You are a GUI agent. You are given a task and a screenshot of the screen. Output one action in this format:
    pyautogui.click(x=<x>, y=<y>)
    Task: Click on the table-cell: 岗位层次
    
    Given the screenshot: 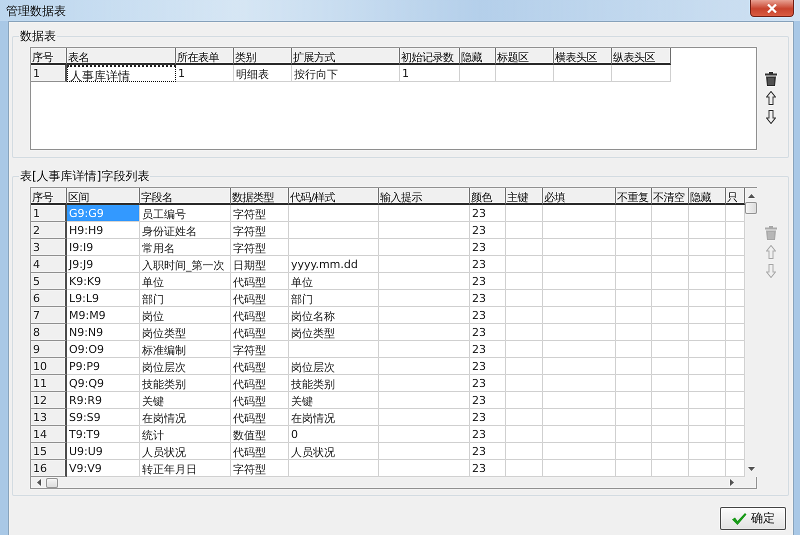 What is the action you would take?
    pyautogui.click(x=334, y=366)
    